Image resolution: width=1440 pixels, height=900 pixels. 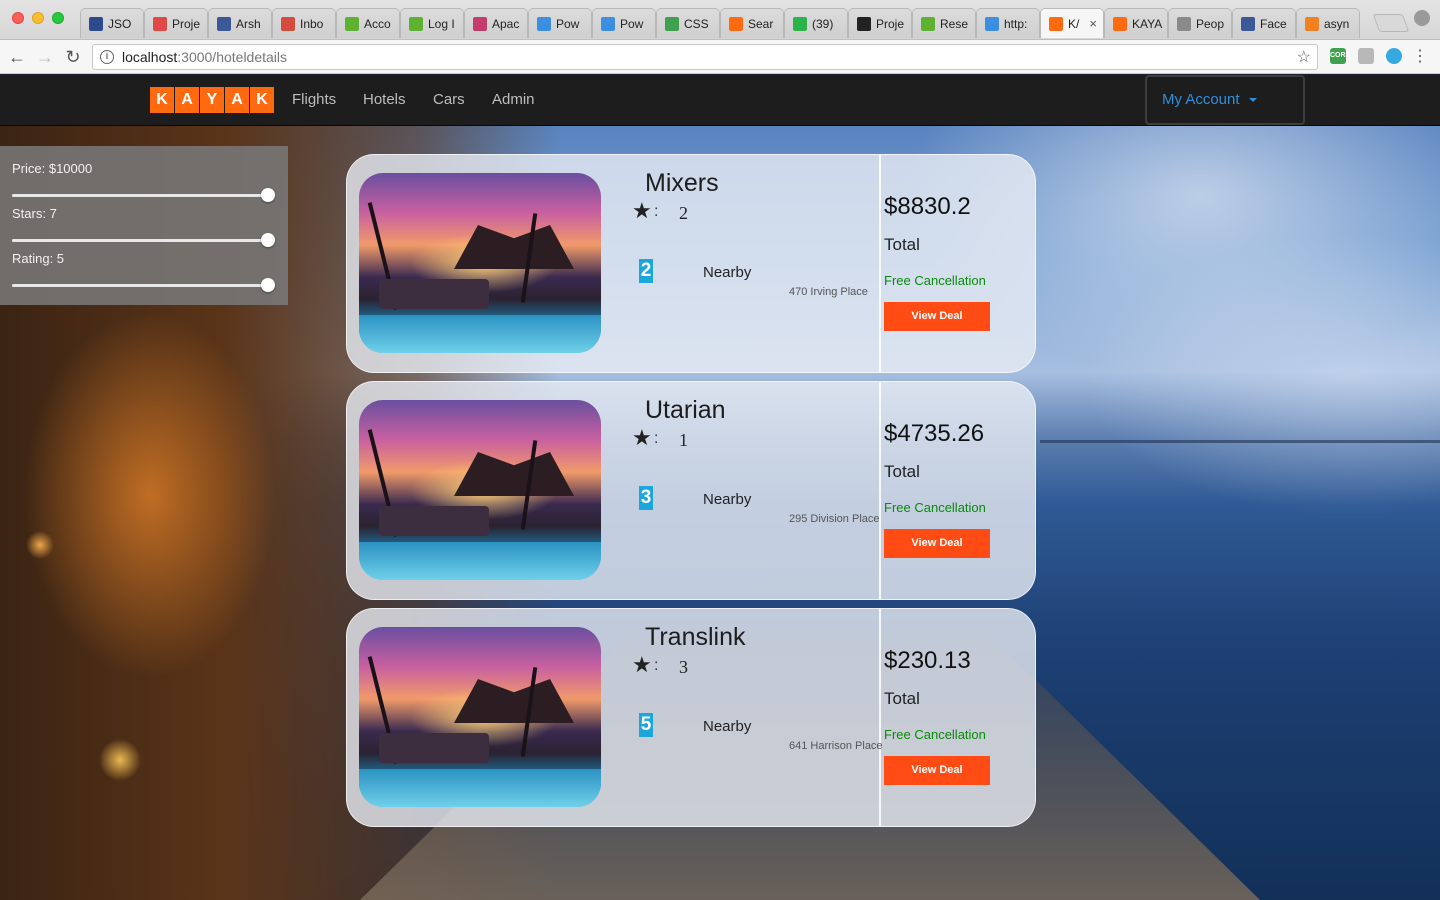 What do you see at coordinates (268, 195) in the screenshot?
I see `price-slider-thumb` at bounding box center [268, 195].